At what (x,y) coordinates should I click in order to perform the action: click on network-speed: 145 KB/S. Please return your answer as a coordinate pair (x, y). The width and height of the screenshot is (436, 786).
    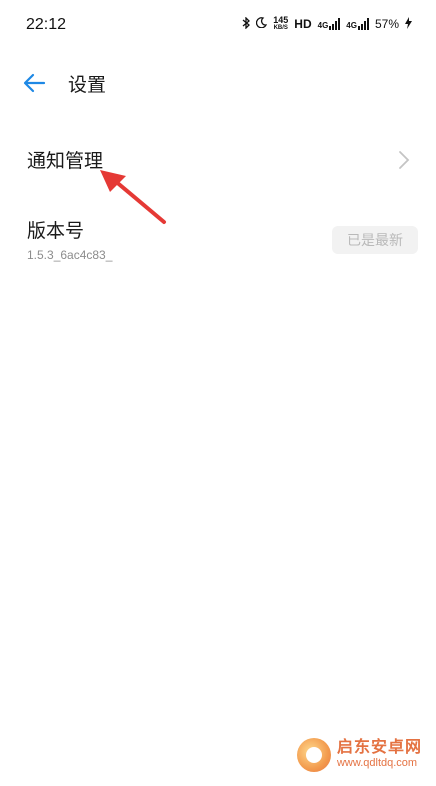
    Looking at the image, I should click on (280, 24).